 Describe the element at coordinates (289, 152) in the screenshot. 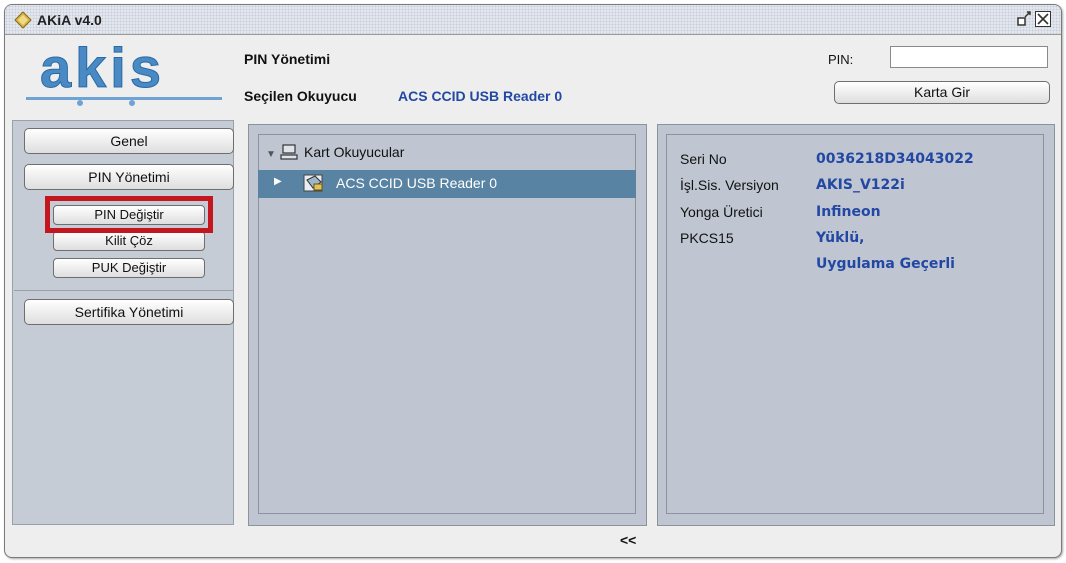

I see `computer-icon` at that location.